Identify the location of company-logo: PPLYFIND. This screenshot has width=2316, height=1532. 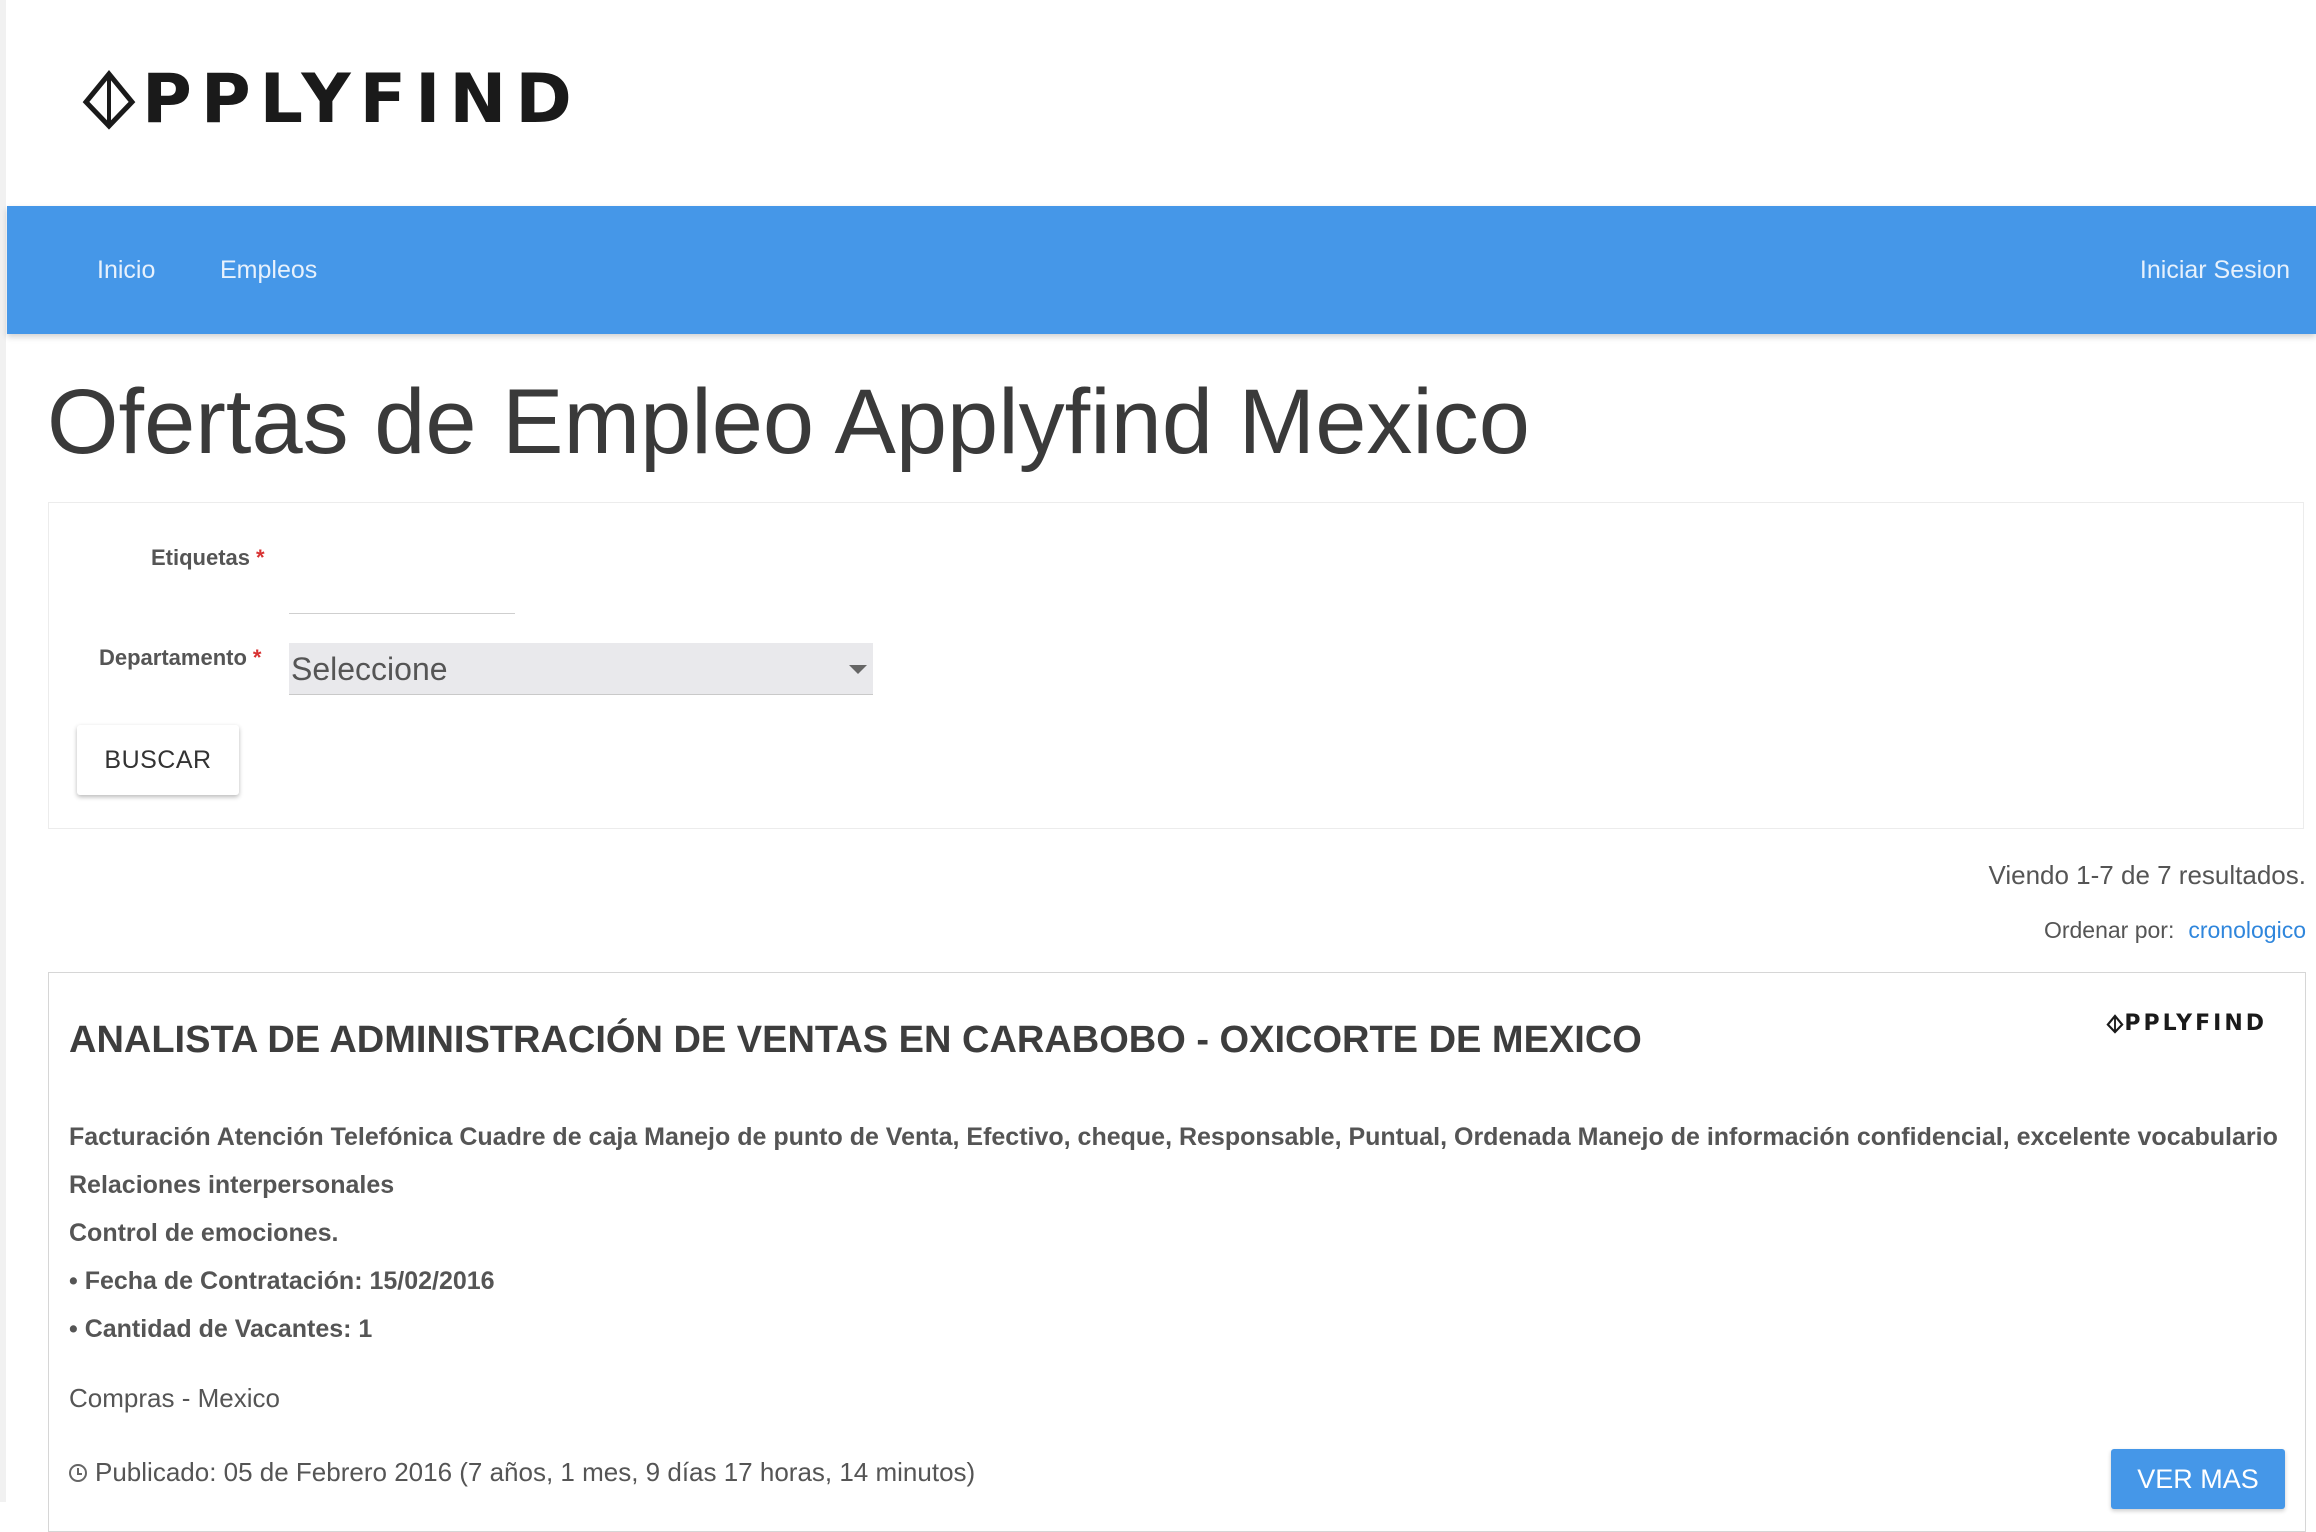
(2186, 1023).